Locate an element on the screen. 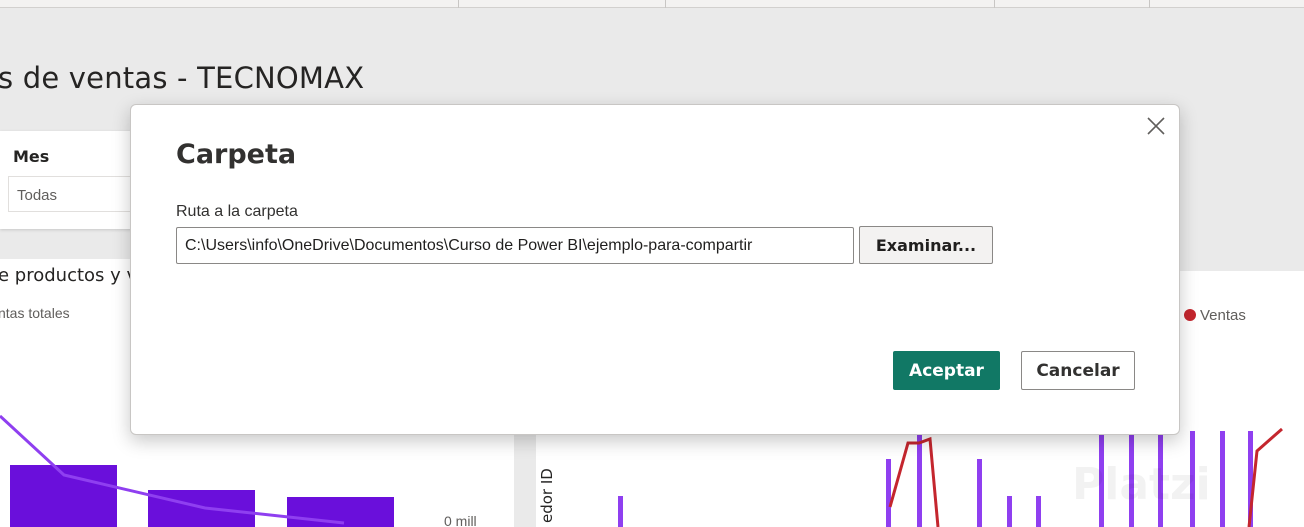 The height and width of the screenshot is (527, 1304). slicer-value: Todas is located at coordinates (37, 195).